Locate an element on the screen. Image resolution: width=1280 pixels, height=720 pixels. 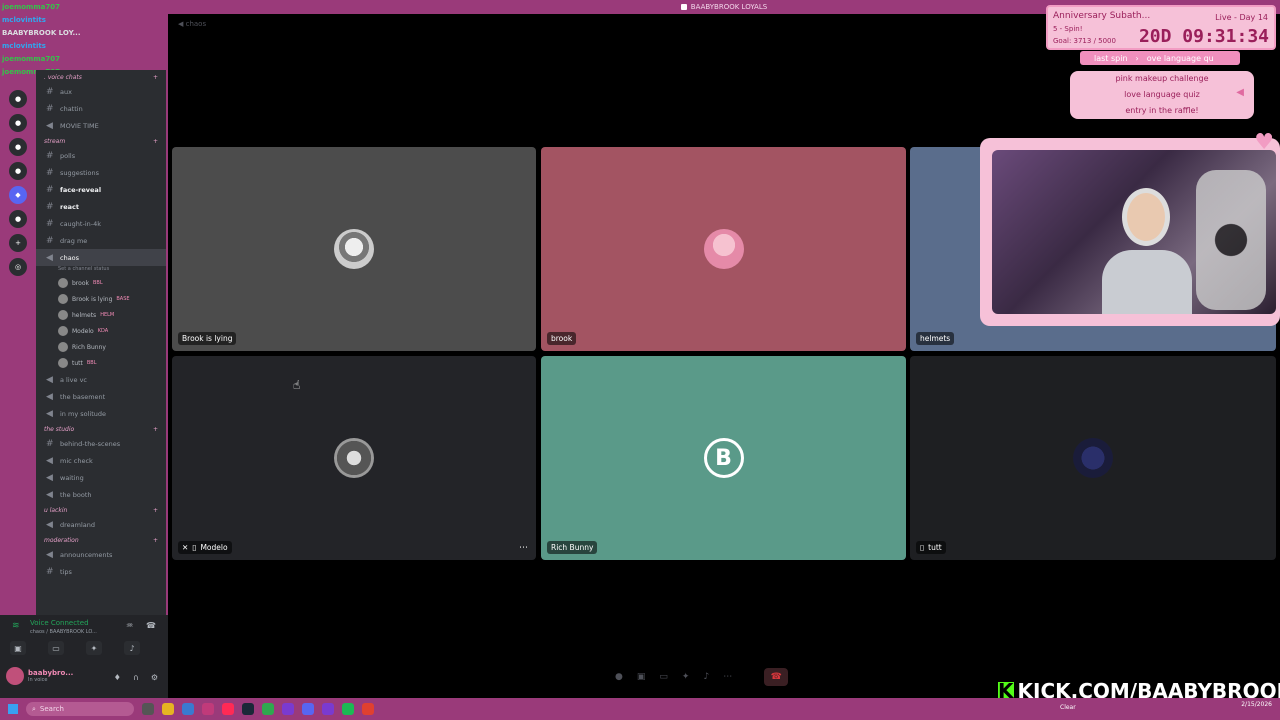
channel-a-live-vc: ◀ a live vc is located at coordinates (101, 379).